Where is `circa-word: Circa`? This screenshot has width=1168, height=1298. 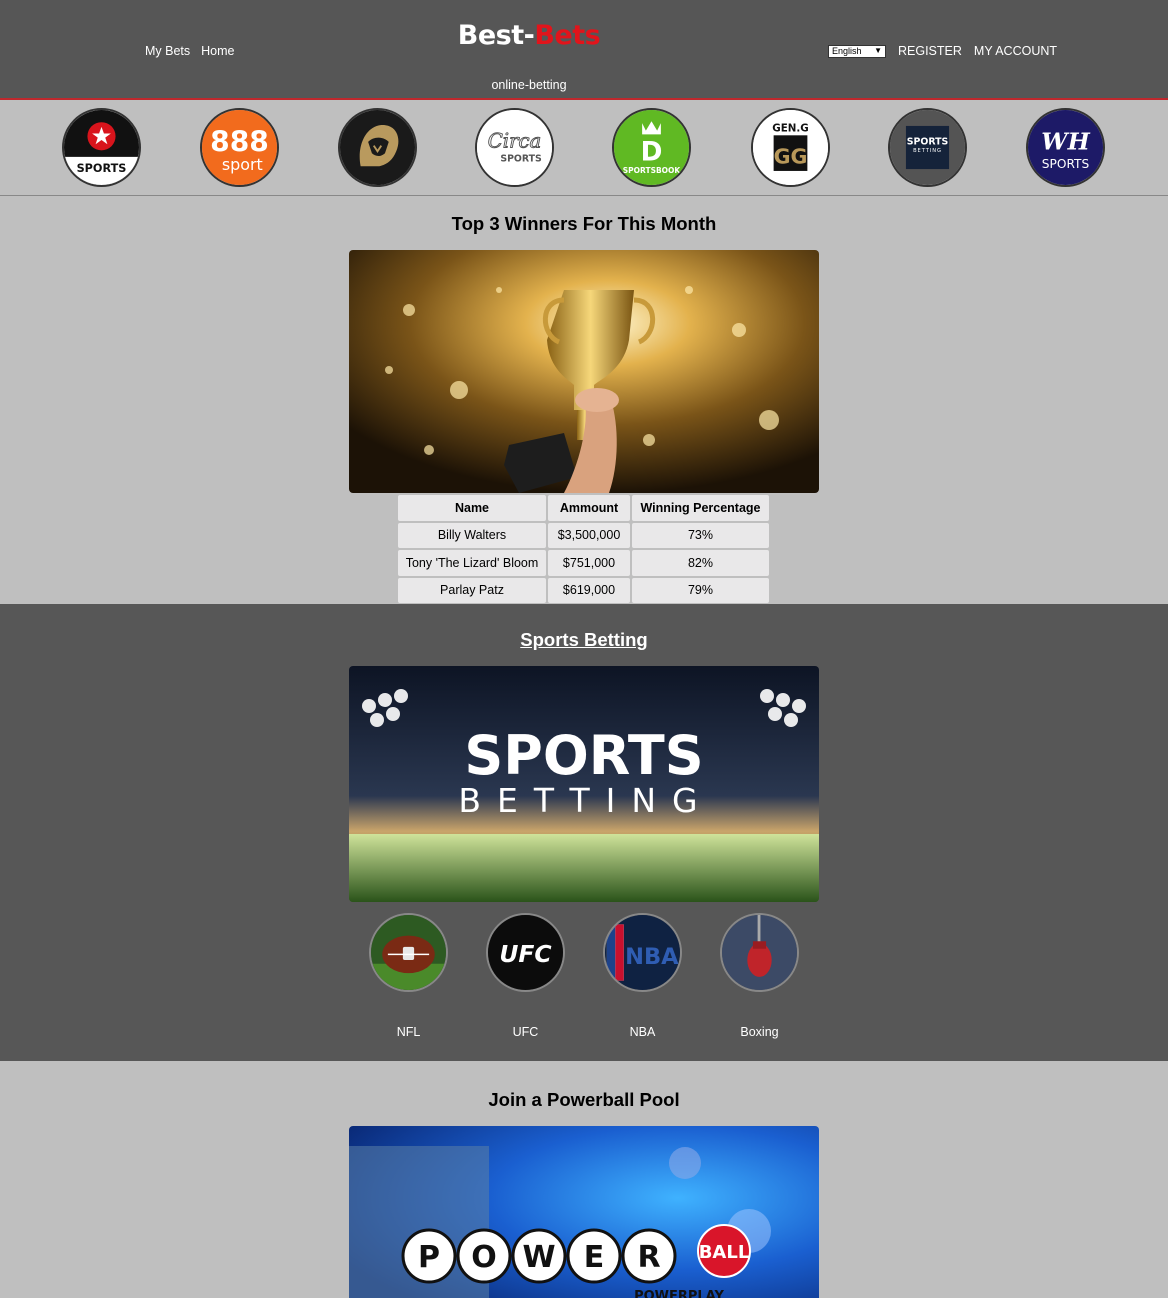 circa-word: Circa is located at coordinates (515, 141).